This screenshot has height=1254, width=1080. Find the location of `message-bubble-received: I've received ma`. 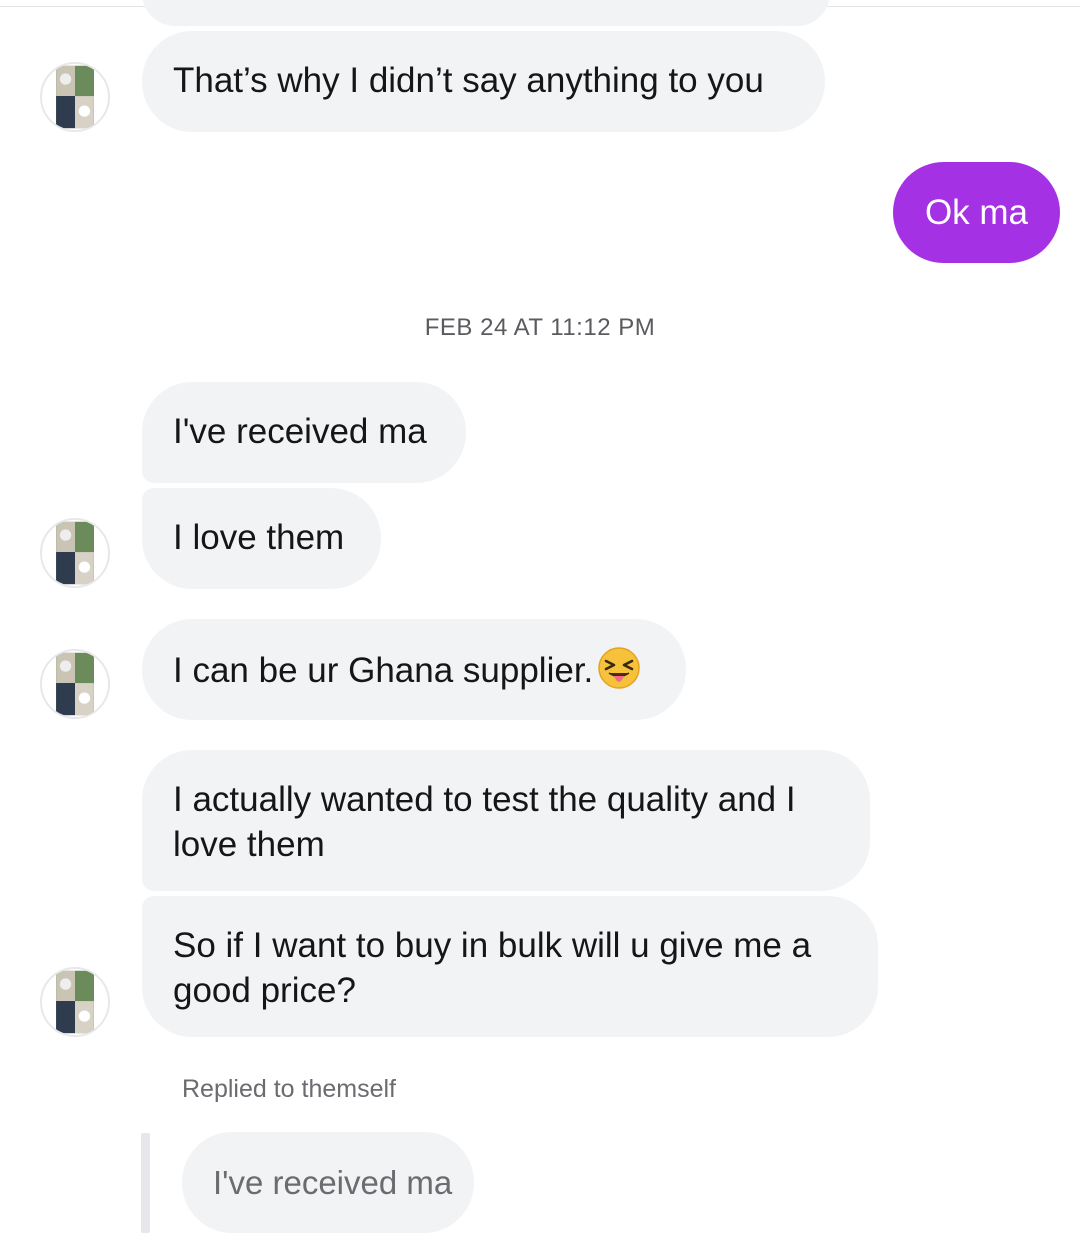

message-bubble-received: I've received ma is located at coordinates (304, 432).